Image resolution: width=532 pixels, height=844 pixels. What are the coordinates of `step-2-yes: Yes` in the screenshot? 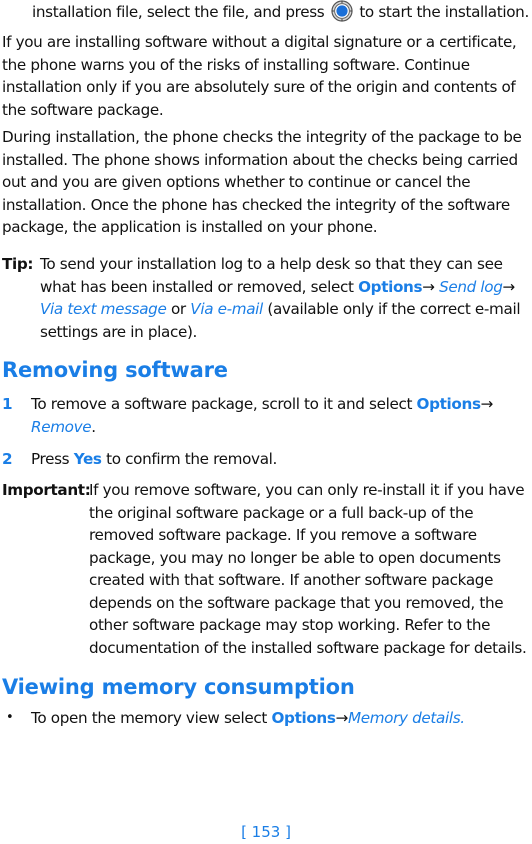 It's located at (87, 459).